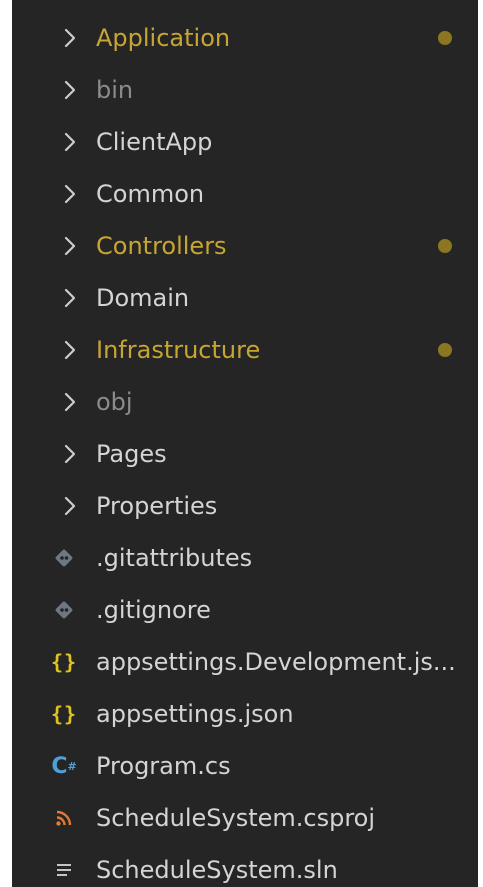  I want to click on file-label: Program.cs, so click(163, 766).